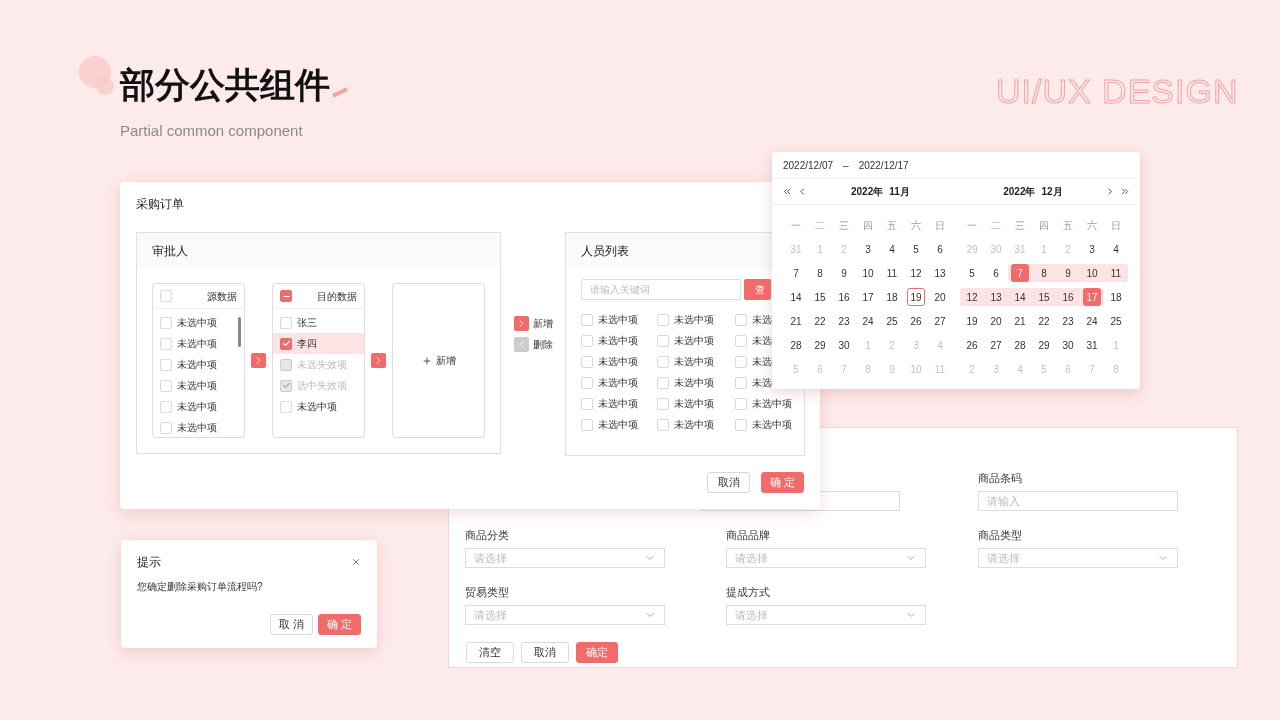 This screenshot has height=720, width=1280. I want to click on close-icon, so click(356, 562).